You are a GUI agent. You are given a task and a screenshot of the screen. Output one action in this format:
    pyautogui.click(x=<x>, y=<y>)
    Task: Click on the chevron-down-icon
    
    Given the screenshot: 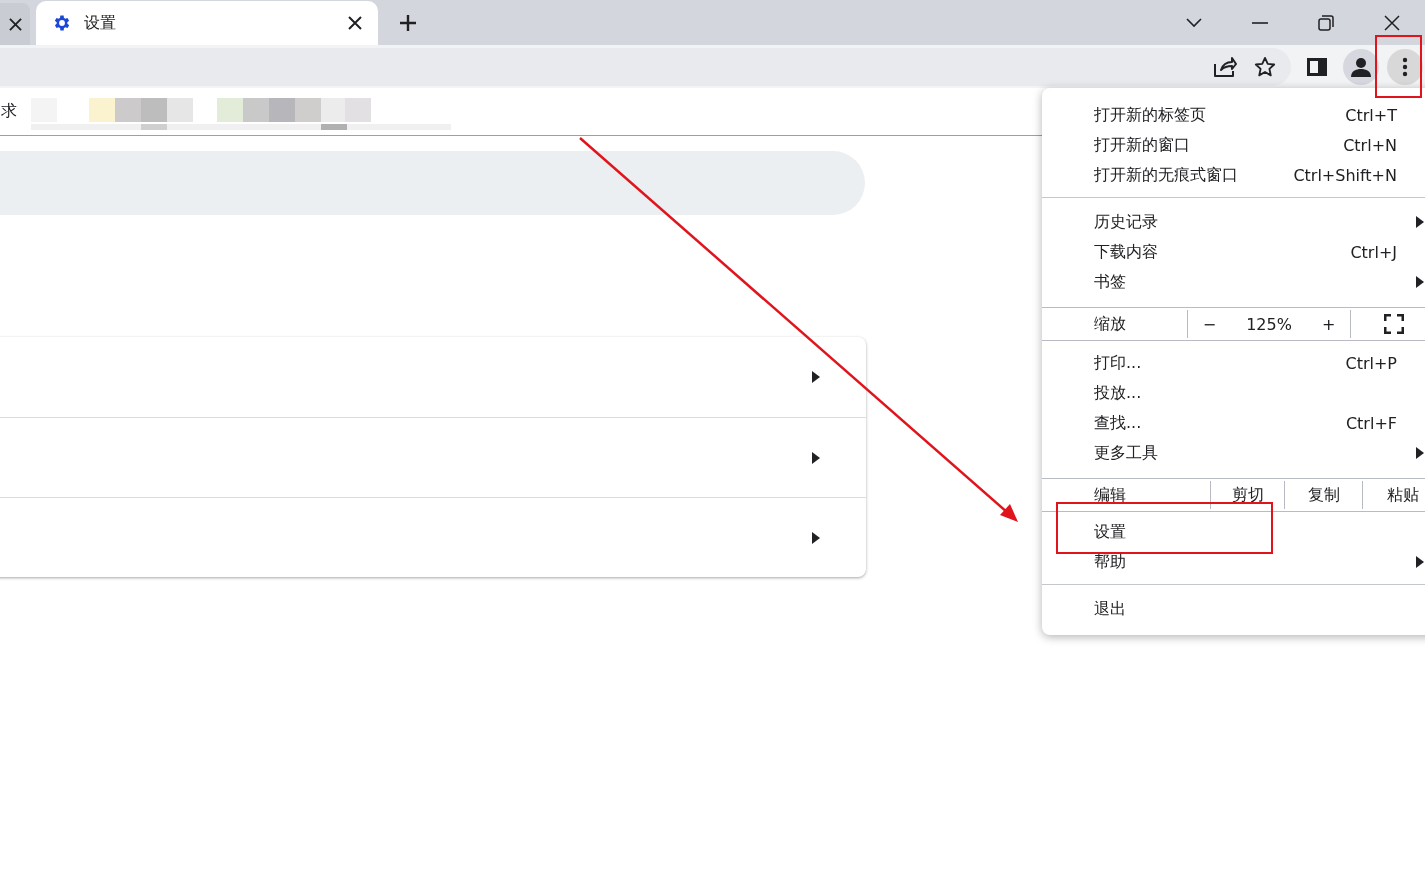 What is the action you would take?
    pyautogui.click(x=1194, y=22)
    